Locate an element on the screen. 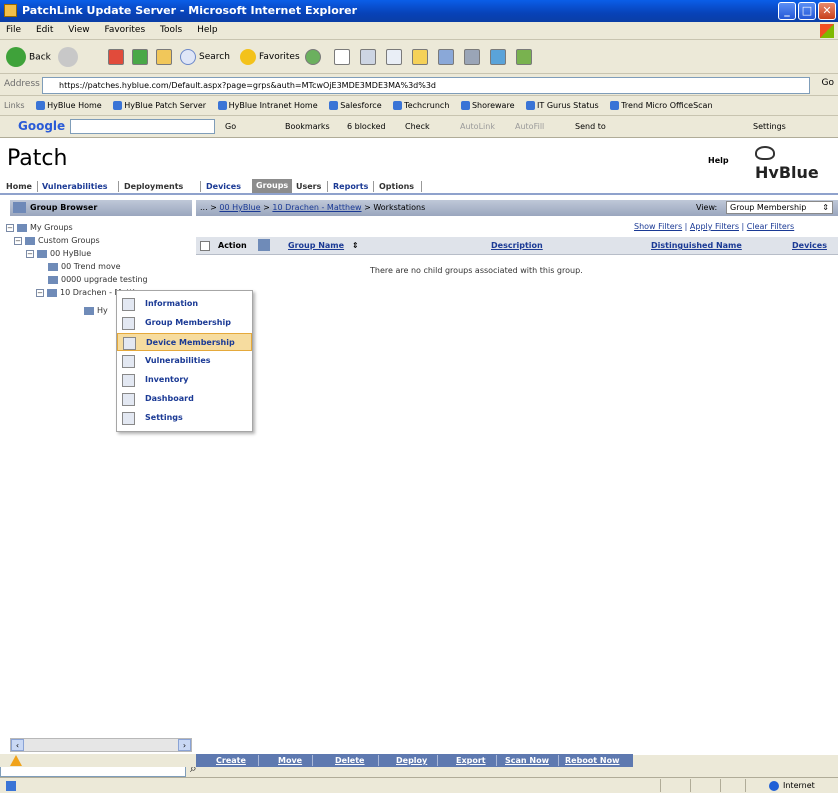 The height and width of the screenshot is (793, 838). nav-reports: Reports is located at coordinates (350, 186).